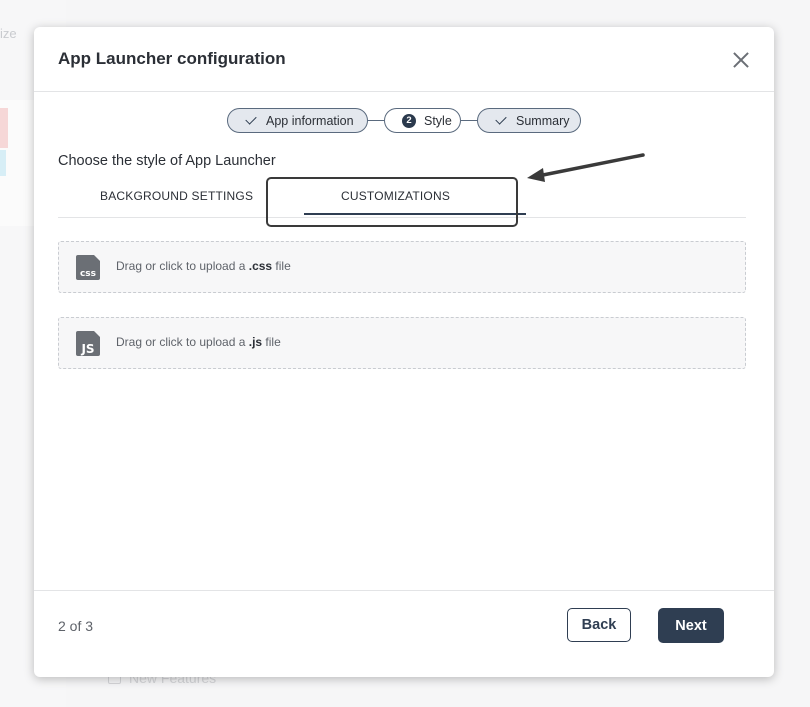  I want to click on upload-extension: .js, so click(255, 342).